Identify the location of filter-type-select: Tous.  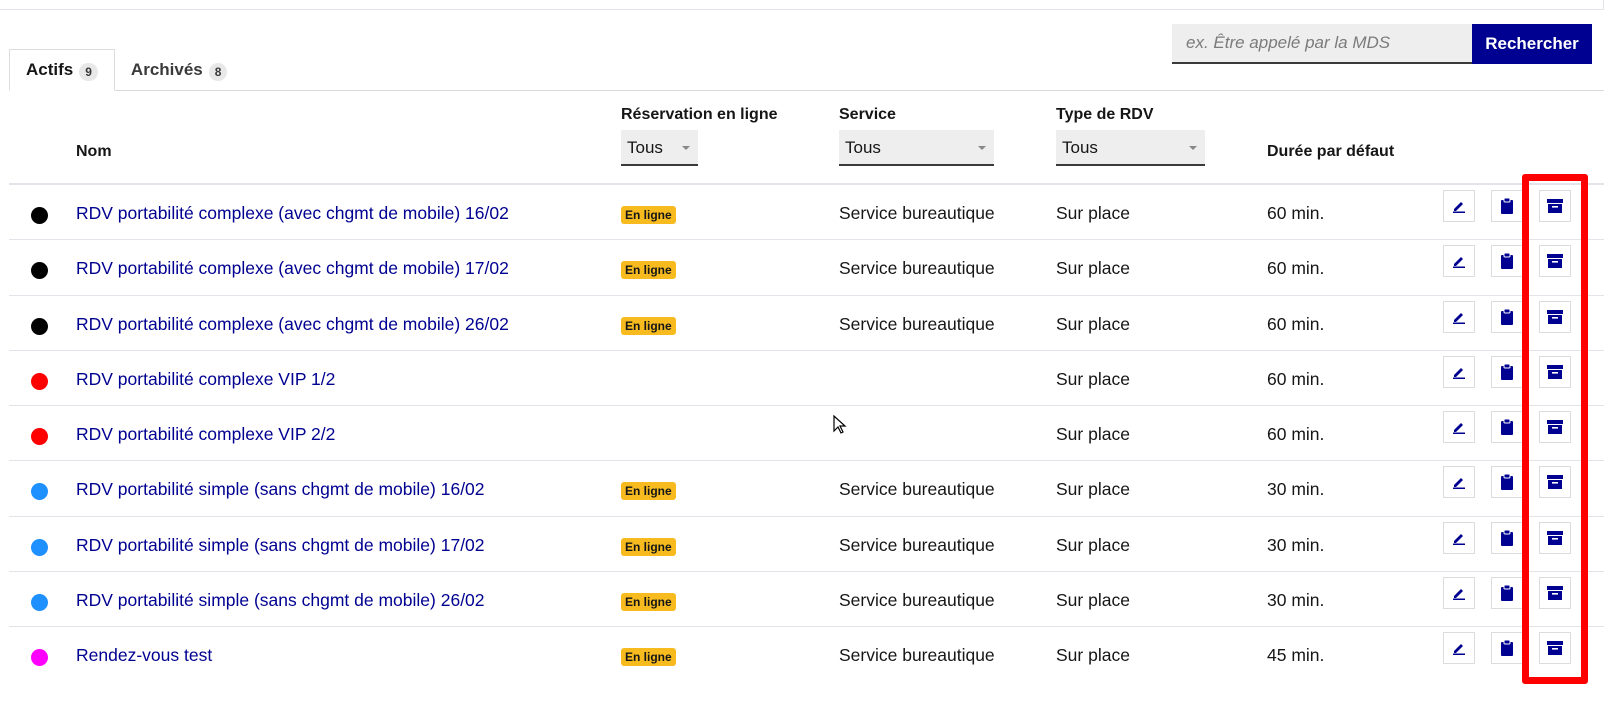
(1130, 148).